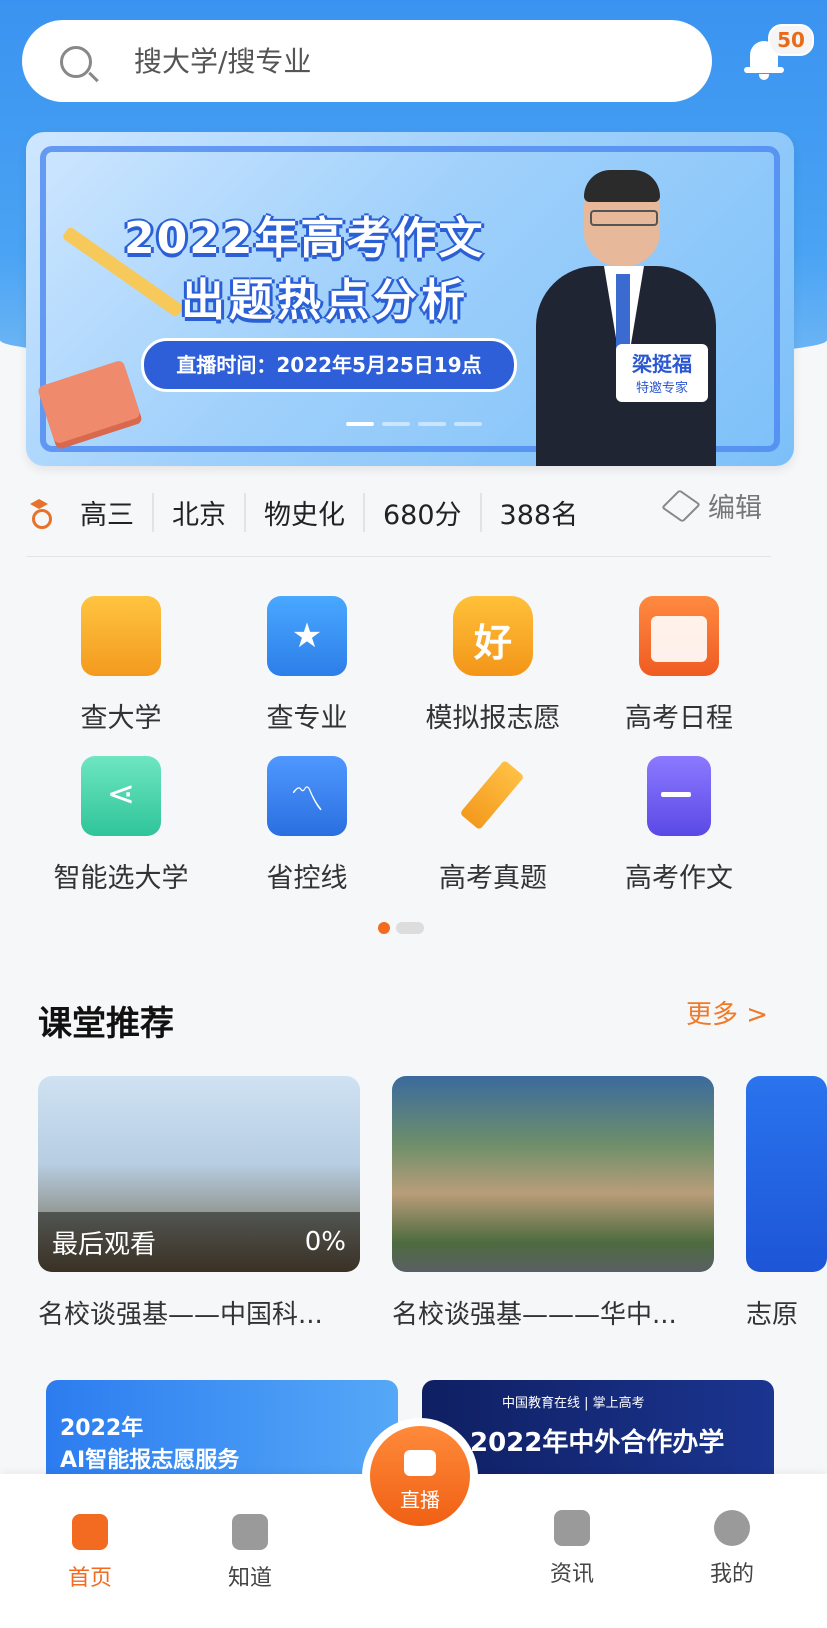 The height and width of the screenshot is (1628, 827). I want to click on line-chart-icon: 〽, so click(307, 796).